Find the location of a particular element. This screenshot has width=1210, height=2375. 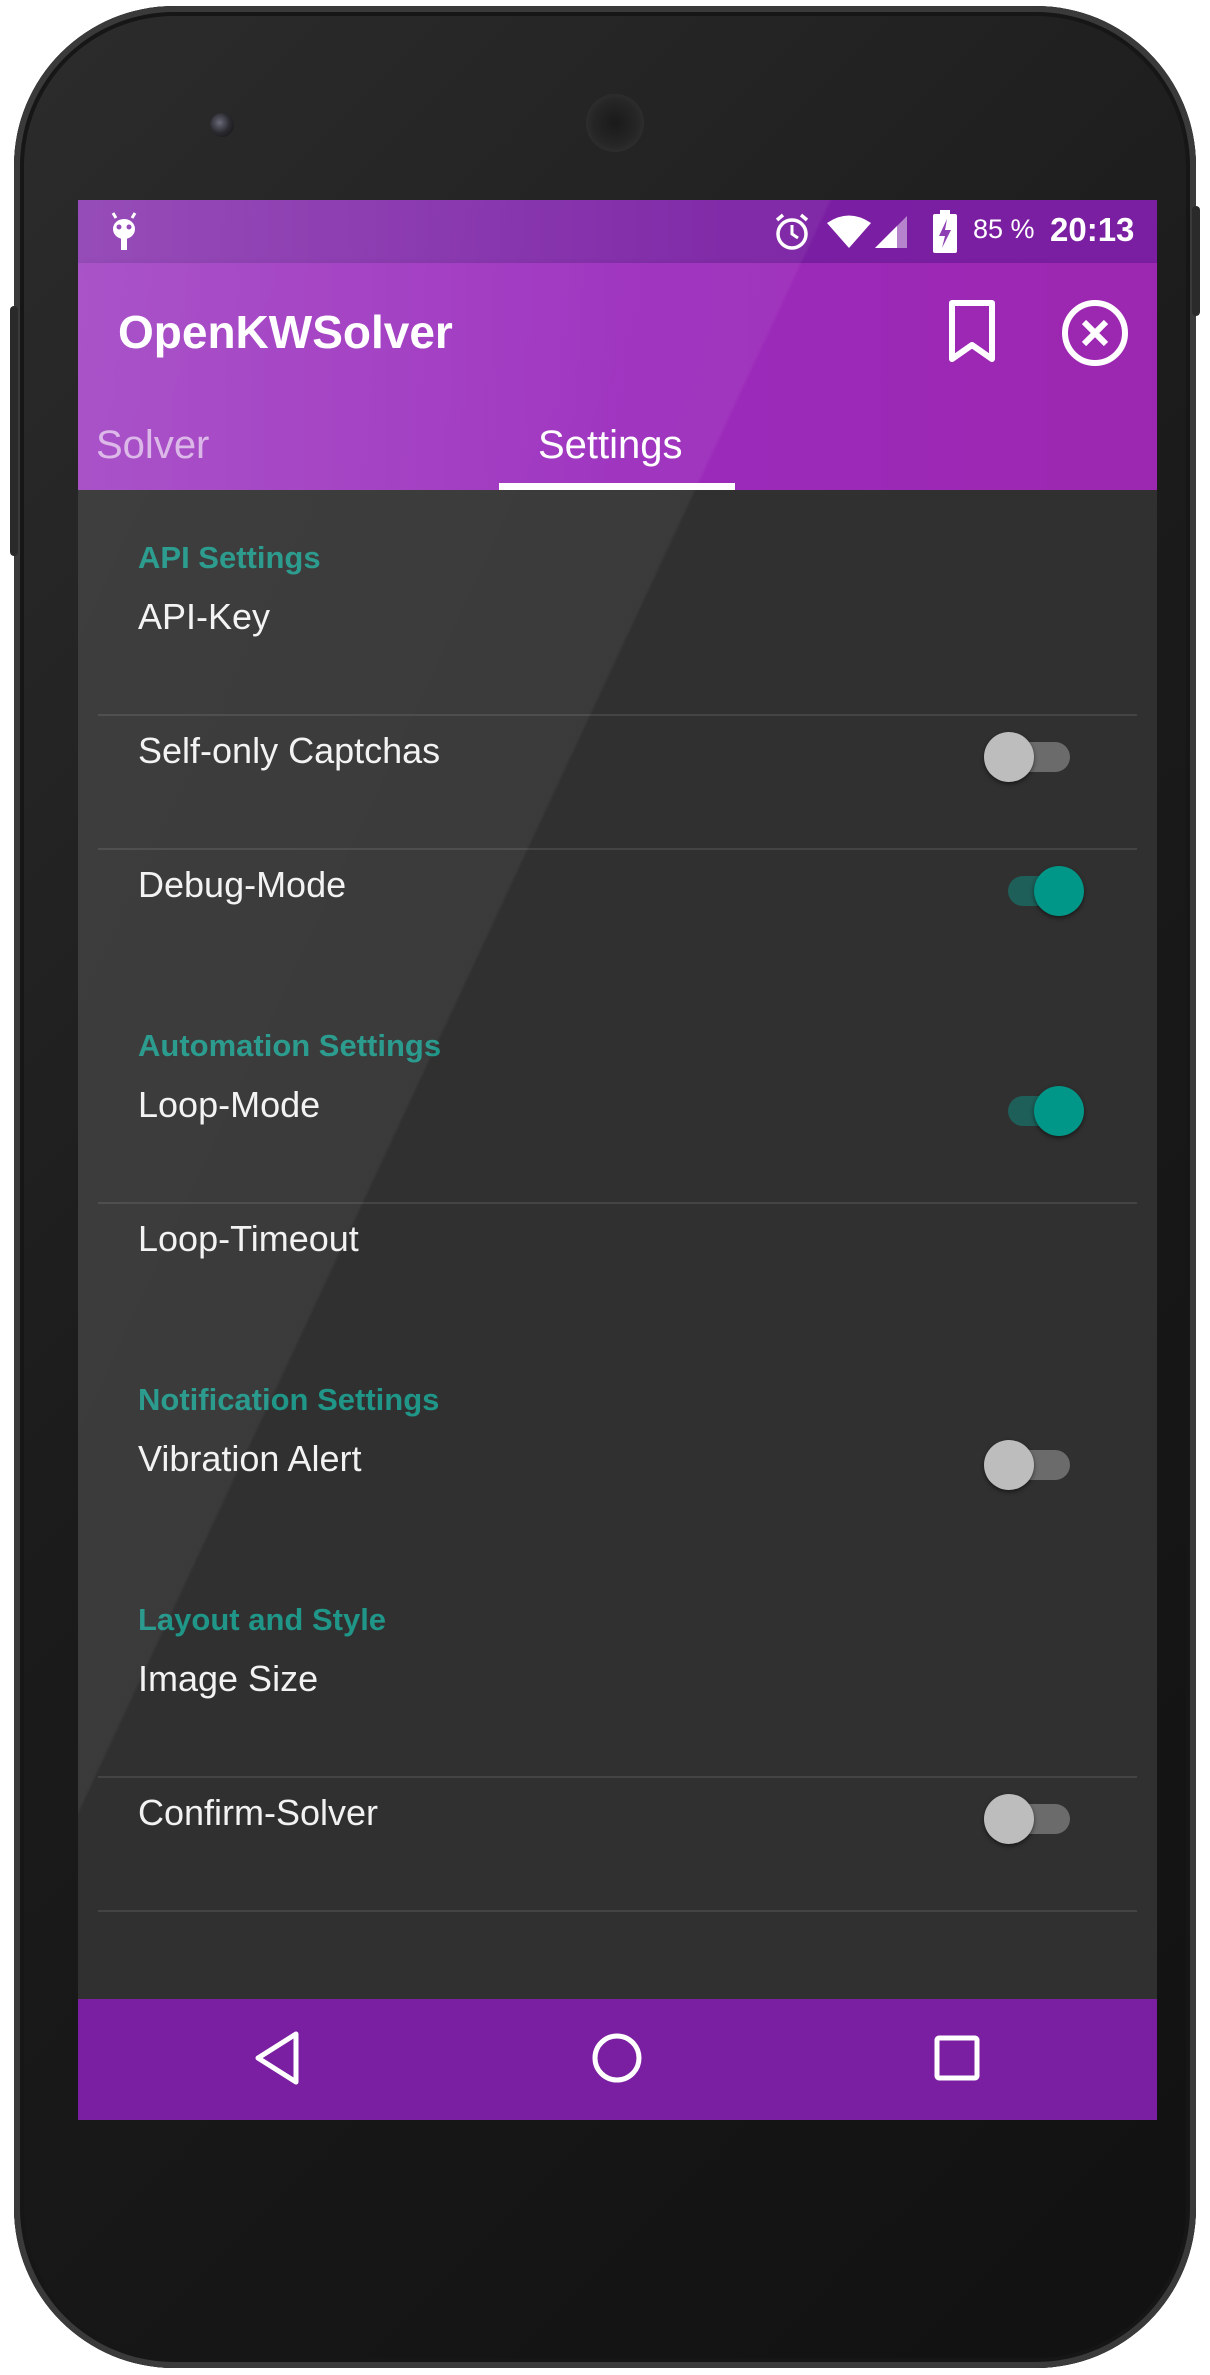

cellular-signal-icon is located at coordinates (891, 234).